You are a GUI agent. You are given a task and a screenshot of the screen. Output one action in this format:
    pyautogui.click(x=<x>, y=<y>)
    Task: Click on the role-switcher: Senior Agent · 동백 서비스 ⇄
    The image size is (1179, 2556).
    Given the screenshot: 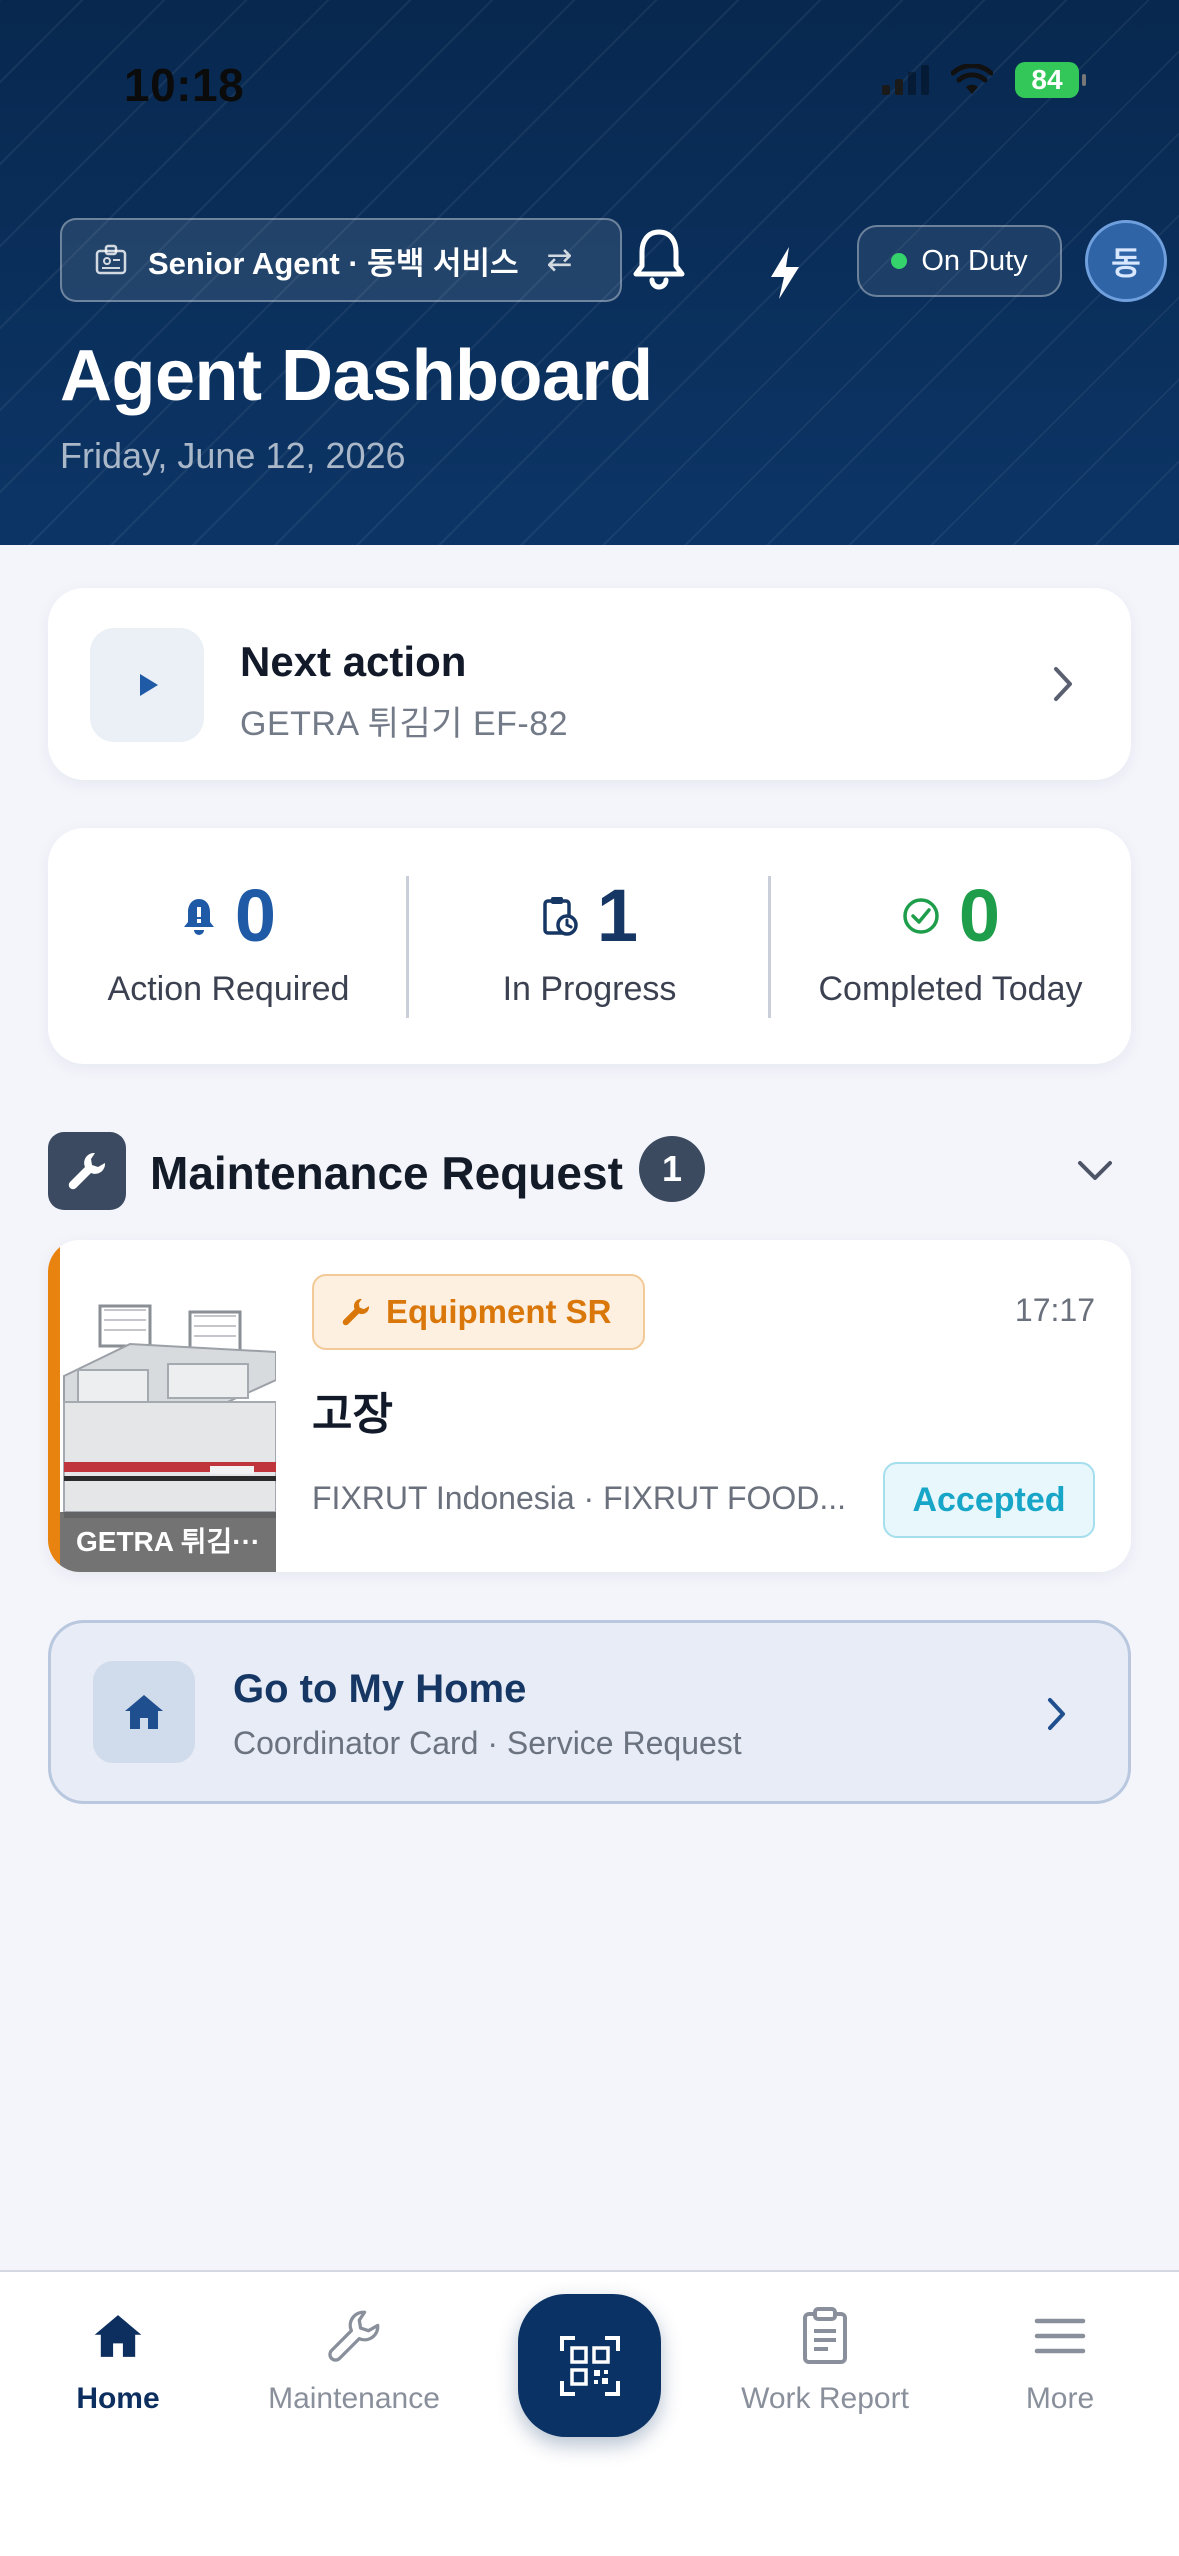 What is the action you would take?
    pyautogui.click(x=341, y=260)
    